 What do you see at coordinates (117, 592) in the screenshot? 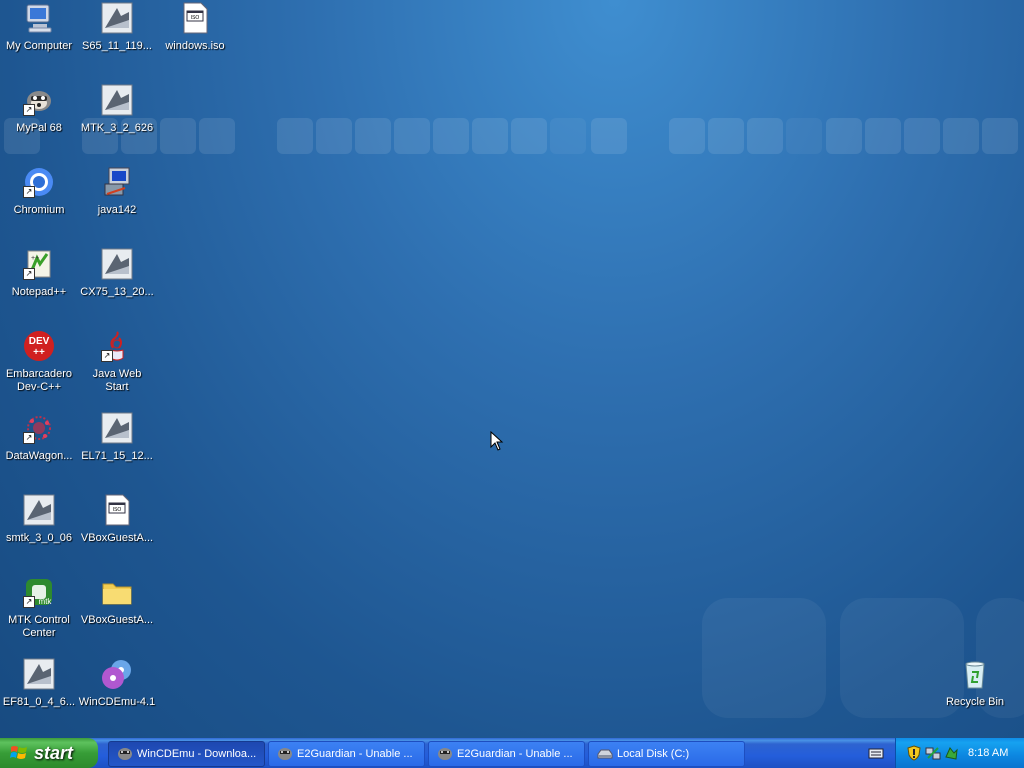
I see `folder-icon` at bounding box center [117, 592].